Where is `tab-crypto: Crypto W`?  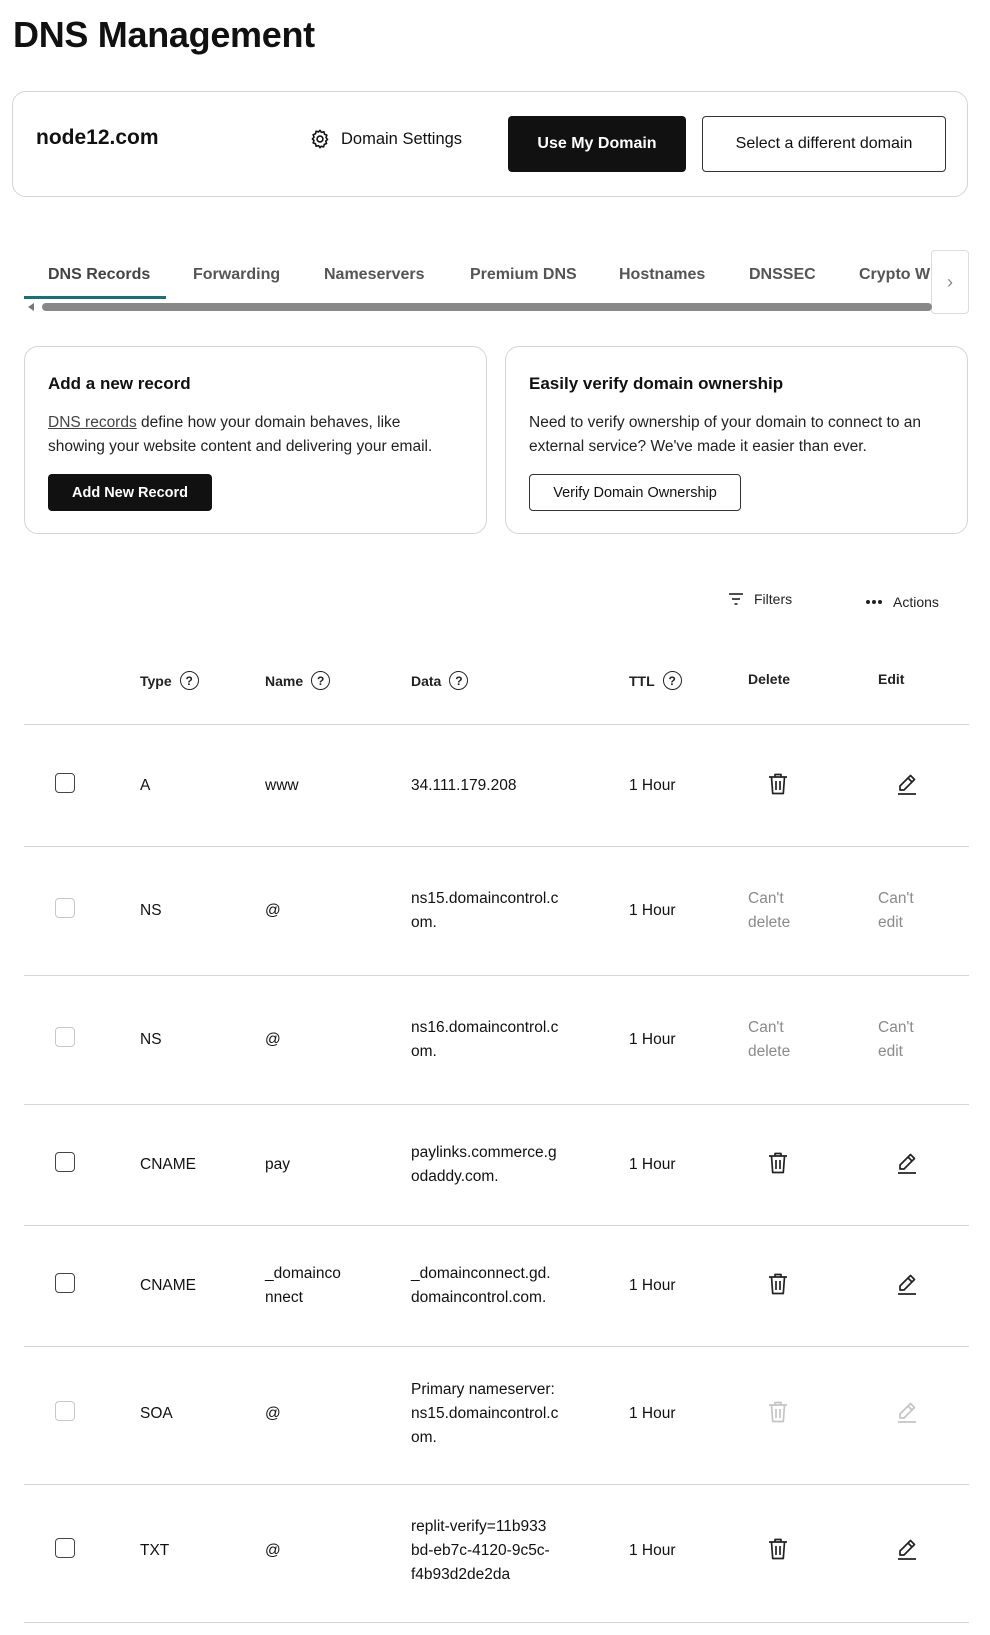
tab-crypto: Crypto W is located at coordinates (894, 275).